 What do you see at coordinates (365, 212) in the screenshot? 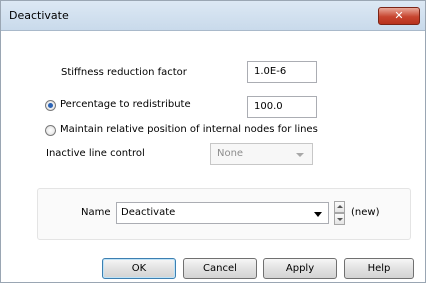
I see `new-indicator: (new)` at bounding box center [365, 212].